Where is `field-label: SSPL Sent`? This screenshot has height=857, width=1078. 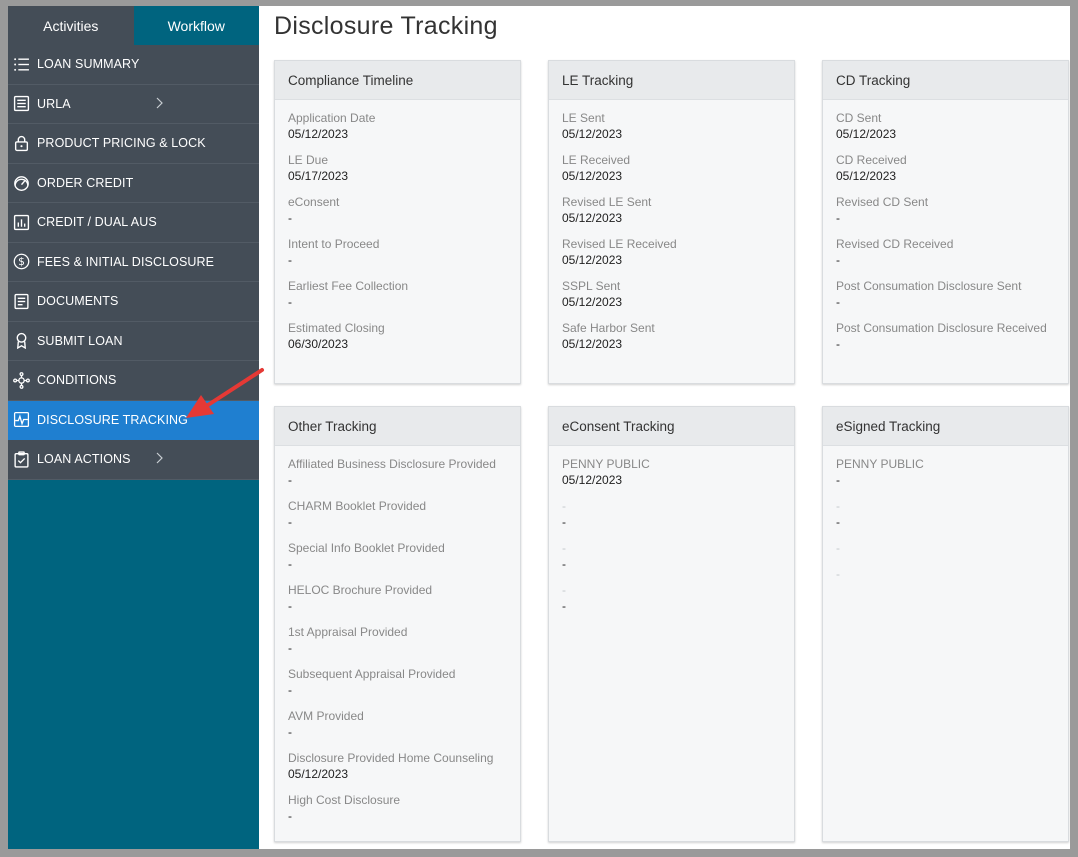 field-label: SSPL Sent is located at coordinates (591, 286).